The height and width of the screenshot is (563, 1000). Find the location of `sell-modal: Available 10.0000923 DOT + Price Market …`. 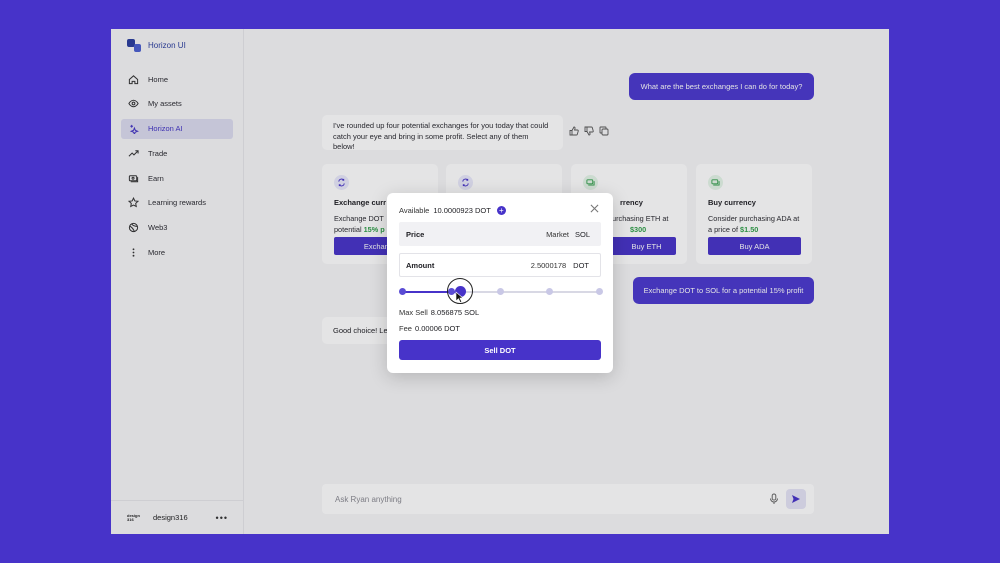

sell-modal: Available 10.0000923 DOT + Price Market … is located at coordinates (500, 283).